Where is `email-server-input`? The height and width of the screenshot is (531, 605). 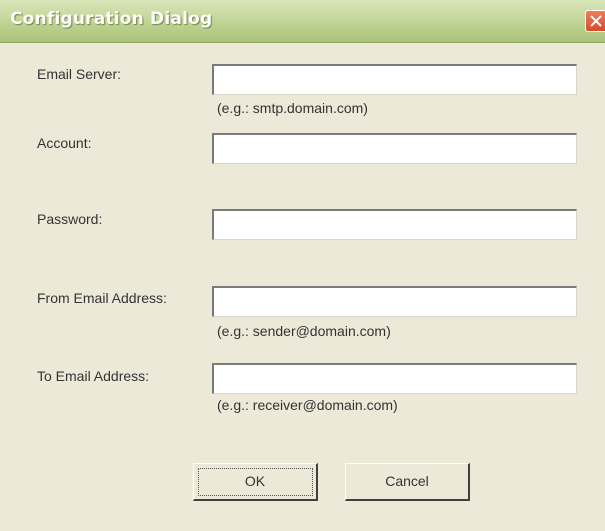
email-server-input is located at coordinates (394, 79).